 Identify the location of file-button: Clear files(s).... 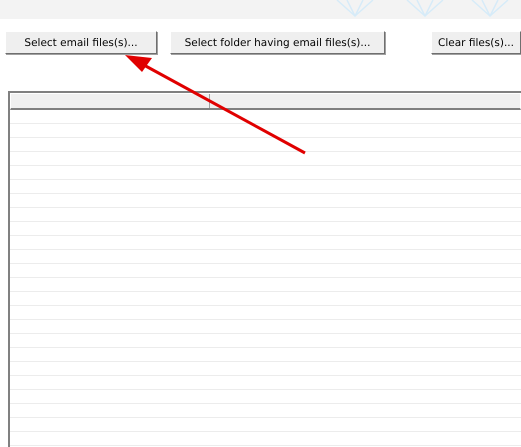
(476, 42).